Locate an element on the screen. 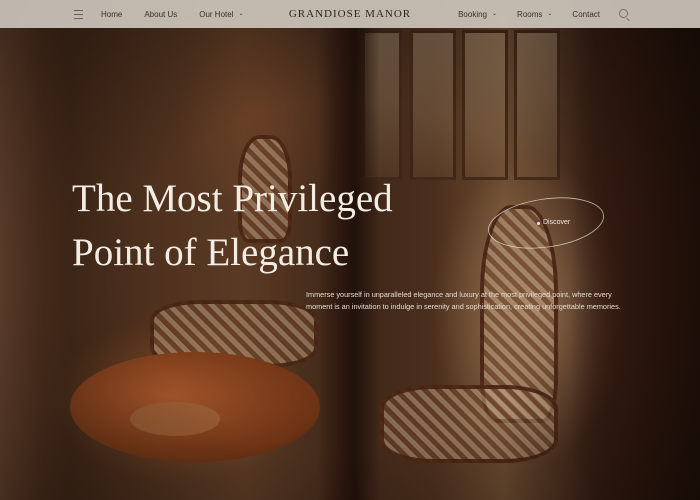 This screenshot has width=700, height=500. nav-link-label: Rooms is located at coordinates (530, 14).